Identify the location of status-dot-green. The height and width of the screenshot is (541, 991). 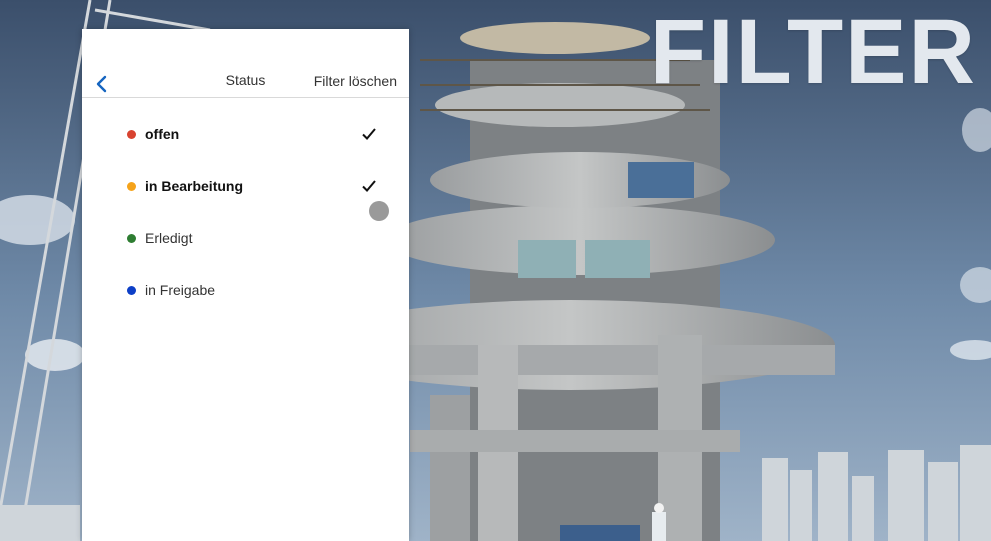
(131, 238).